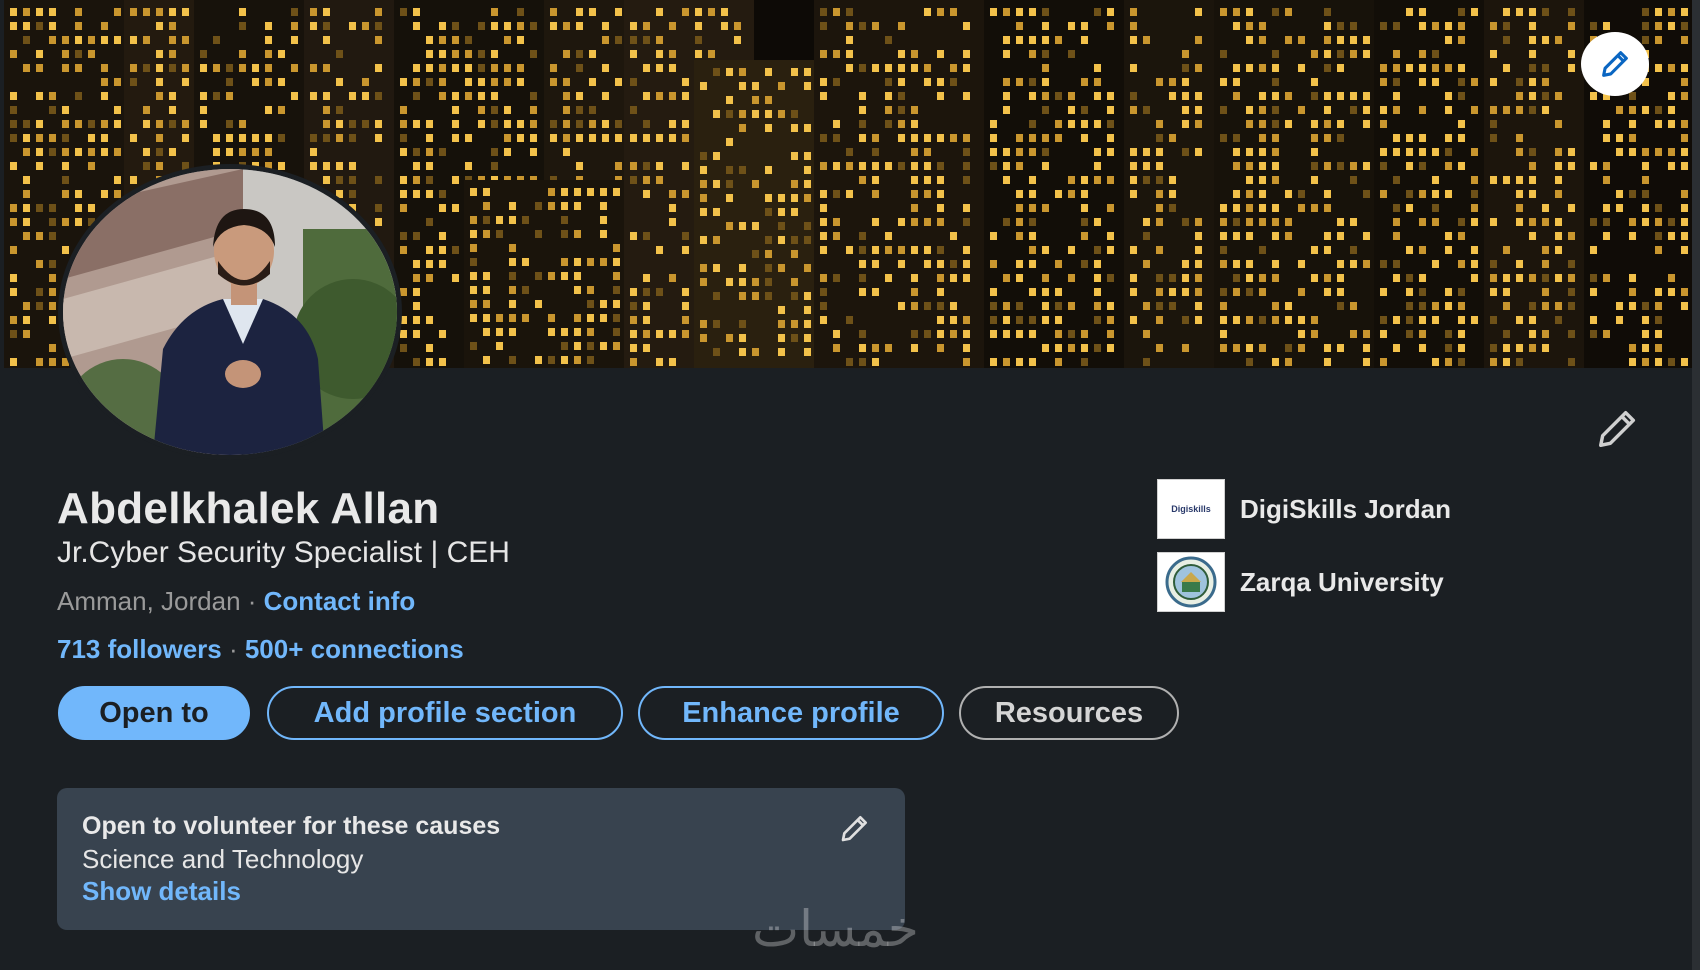 This screenshot has height=970, width=1700. What do you see at coordinates (445, 713) in the screenshot?
I see `add-profile-section-button: Add profile section` at bounding box center [445, 713].